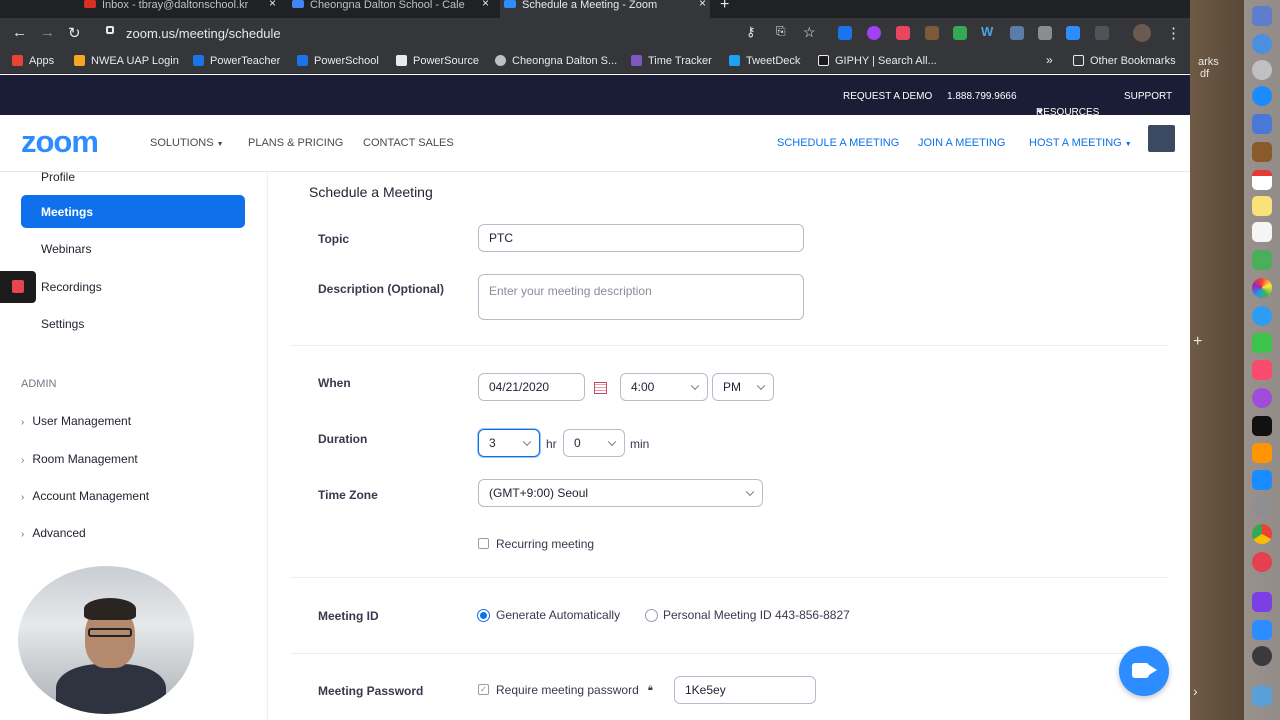 Image resolution: width=1280 pixels, height=720 pixels. What do you see at coordinates (567, 690) in the screenshot?
I see `require-password-label: Require meeting password` at bounding box center [567, 690].